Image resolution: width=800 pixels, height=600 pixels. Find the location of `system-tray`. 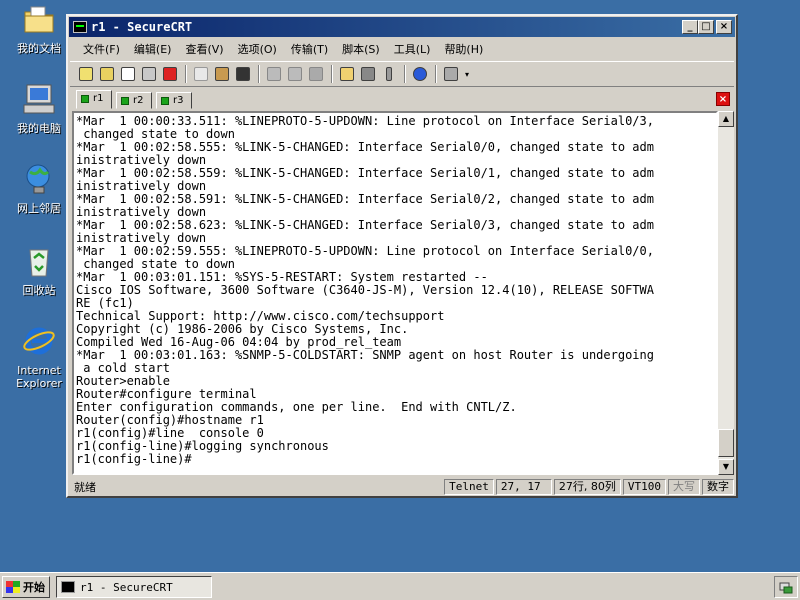

system-tray is located at coordinates (786, 587).